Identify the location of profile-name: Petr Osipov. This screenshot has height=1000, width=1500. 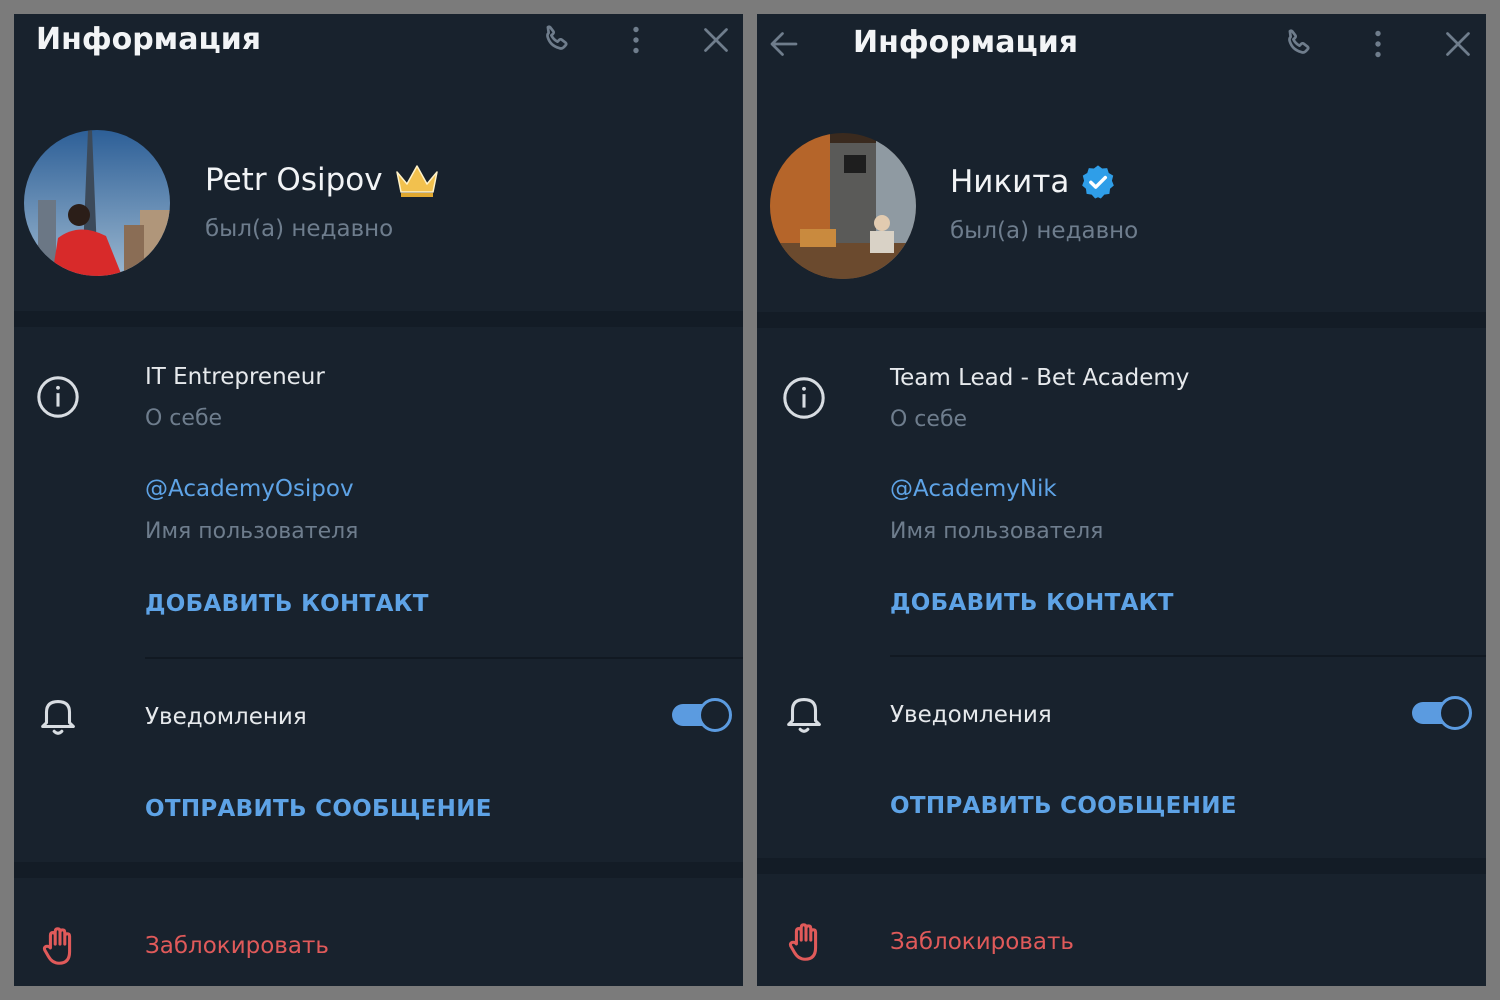
(323, 180).